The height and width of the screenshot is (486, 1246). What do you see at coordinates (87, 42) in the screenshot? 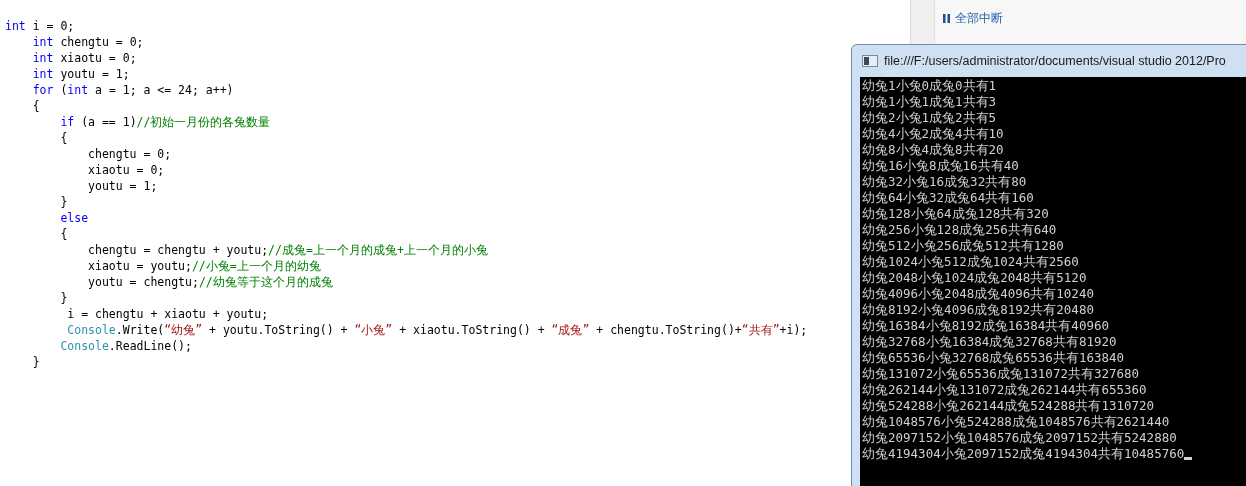
I see `code-line: int chengtu = 0;` at bounding box center [87, 42].